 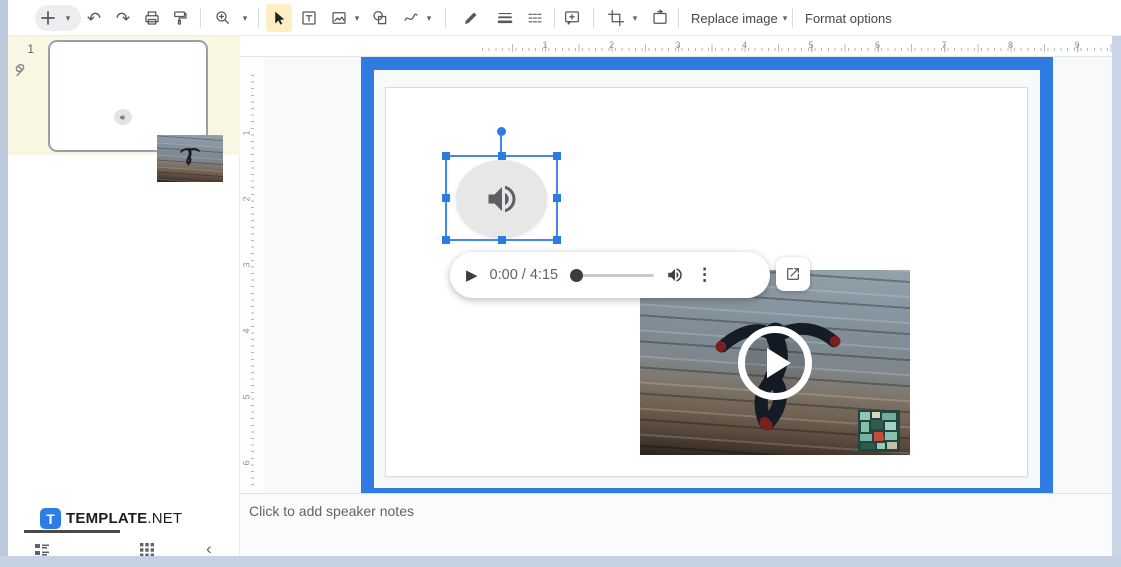 I want to click on zoom-icon, so click(x=222, y=17).